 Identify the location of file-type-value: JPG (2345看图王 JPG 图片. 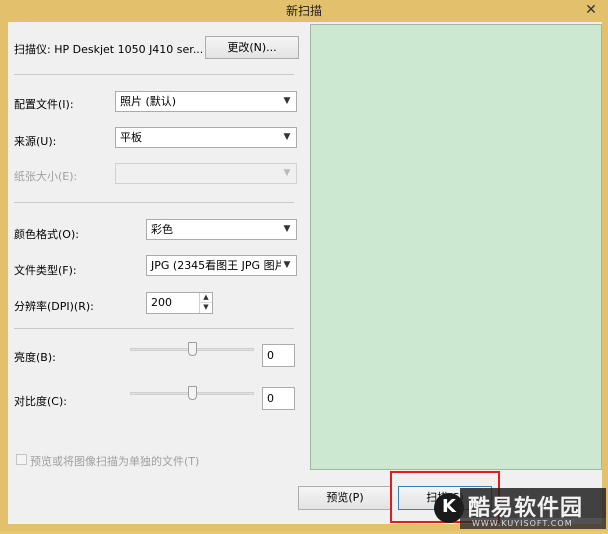
(218, 265).